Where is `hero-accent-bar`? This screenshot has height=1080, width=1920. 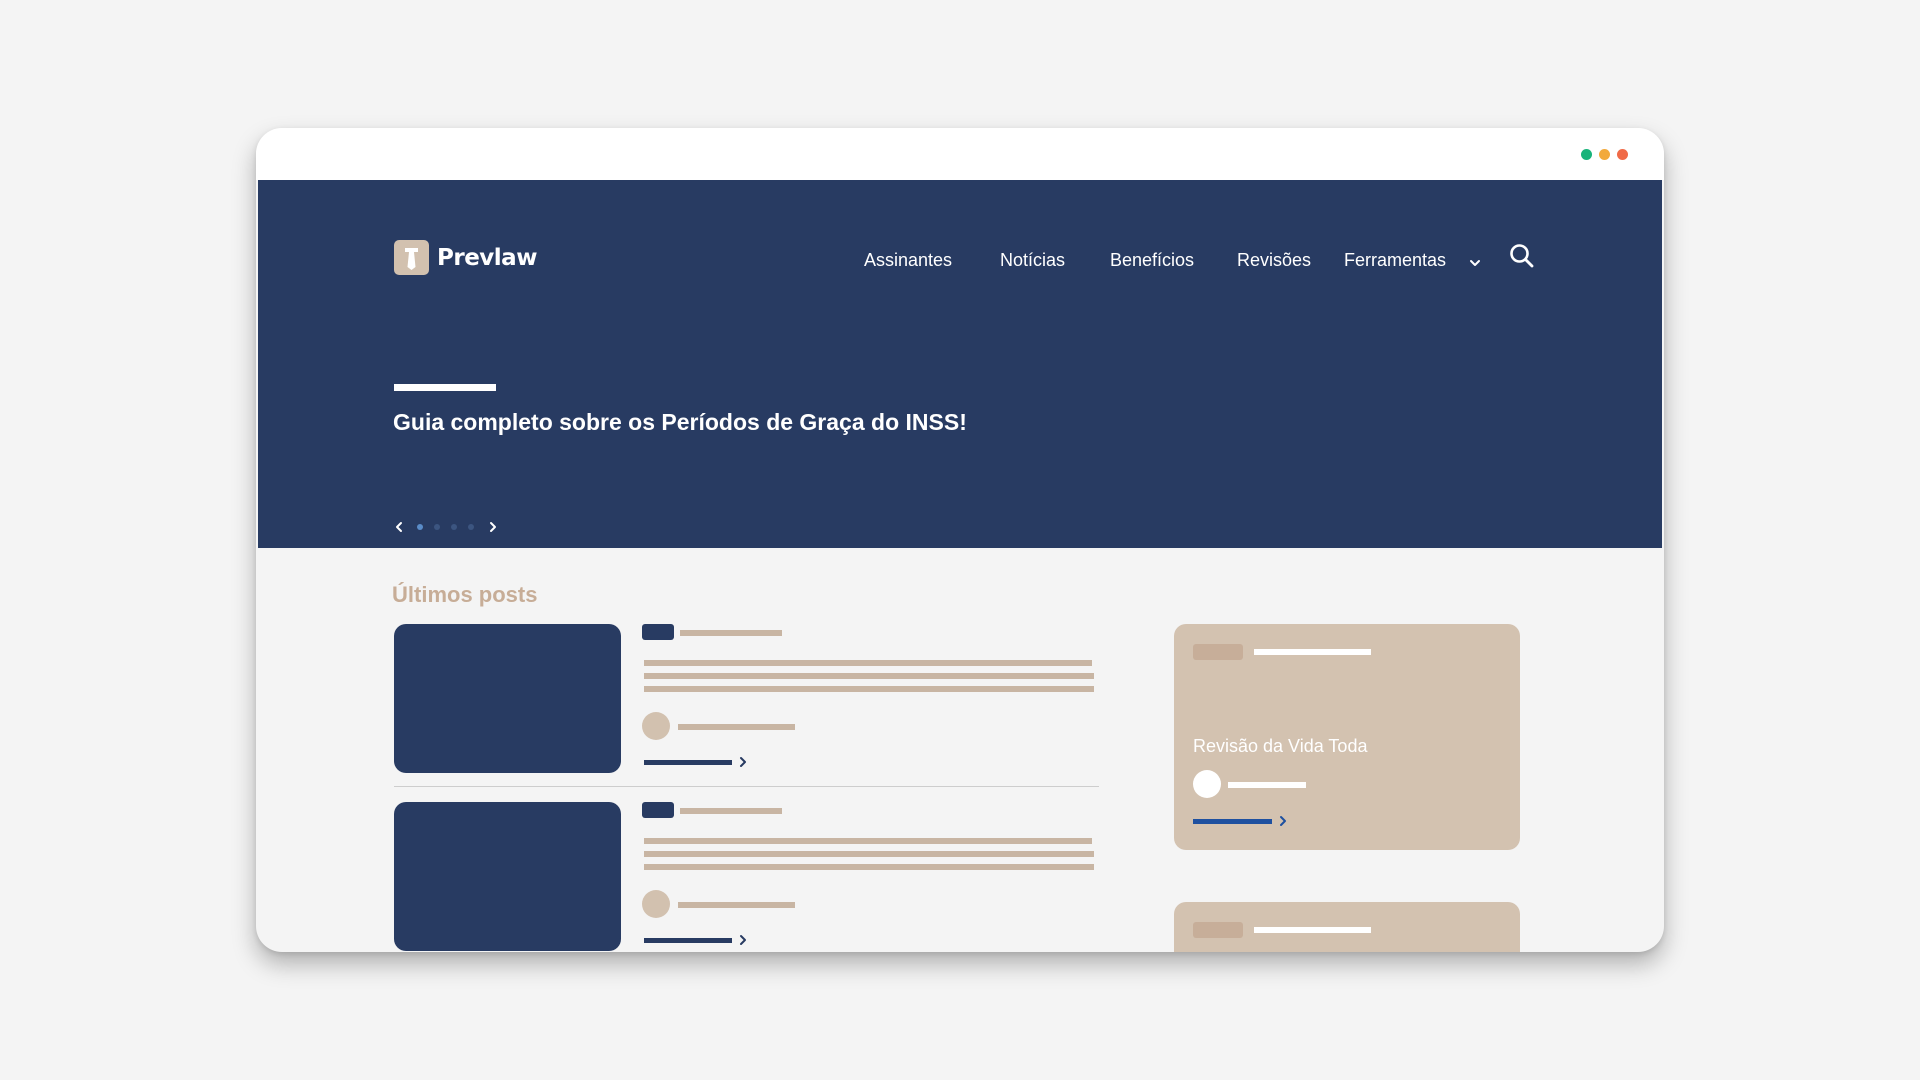 hero-accent-bar is located at coordinates (445, 387).